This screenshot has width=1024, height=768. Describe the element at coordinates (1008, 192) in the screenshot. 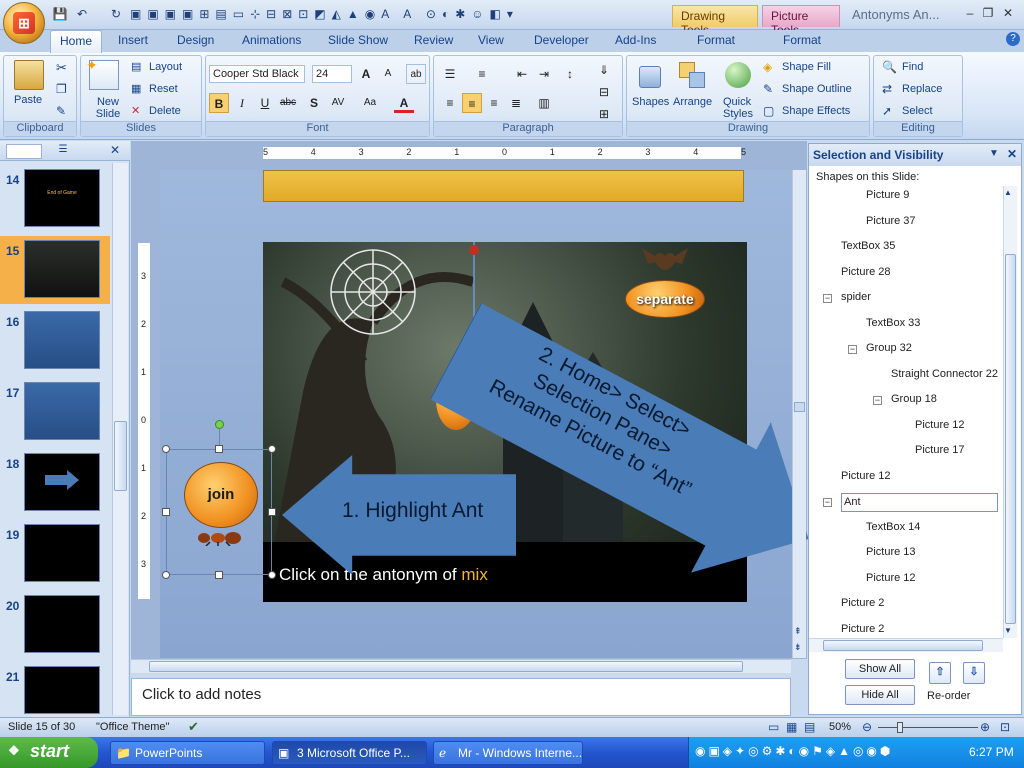

I see `scroll-up-icon: ▲` at that location.